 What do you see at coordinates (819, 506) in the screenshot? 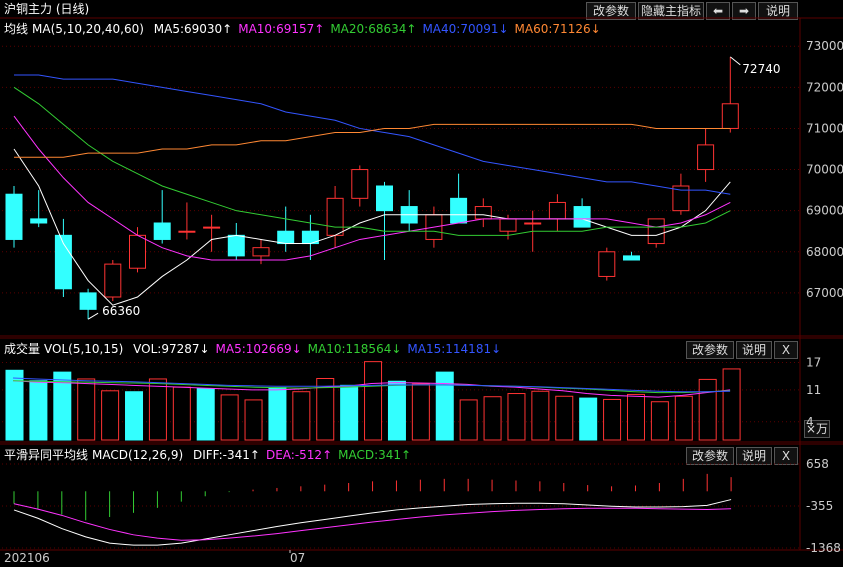
I see `macd-y-tick-label: -355` at bounding box center [819, 506].